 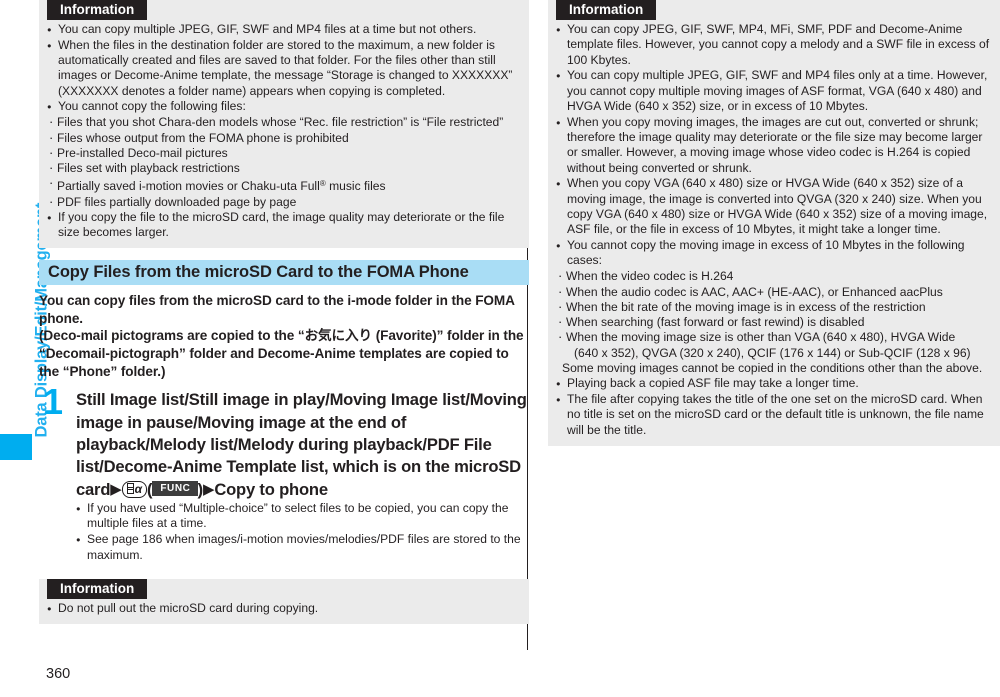 What do you see at coordinates (116, 489) in the screenshot?
I see `arrow-right-icon: ▶` at bounding box center [116, 489].